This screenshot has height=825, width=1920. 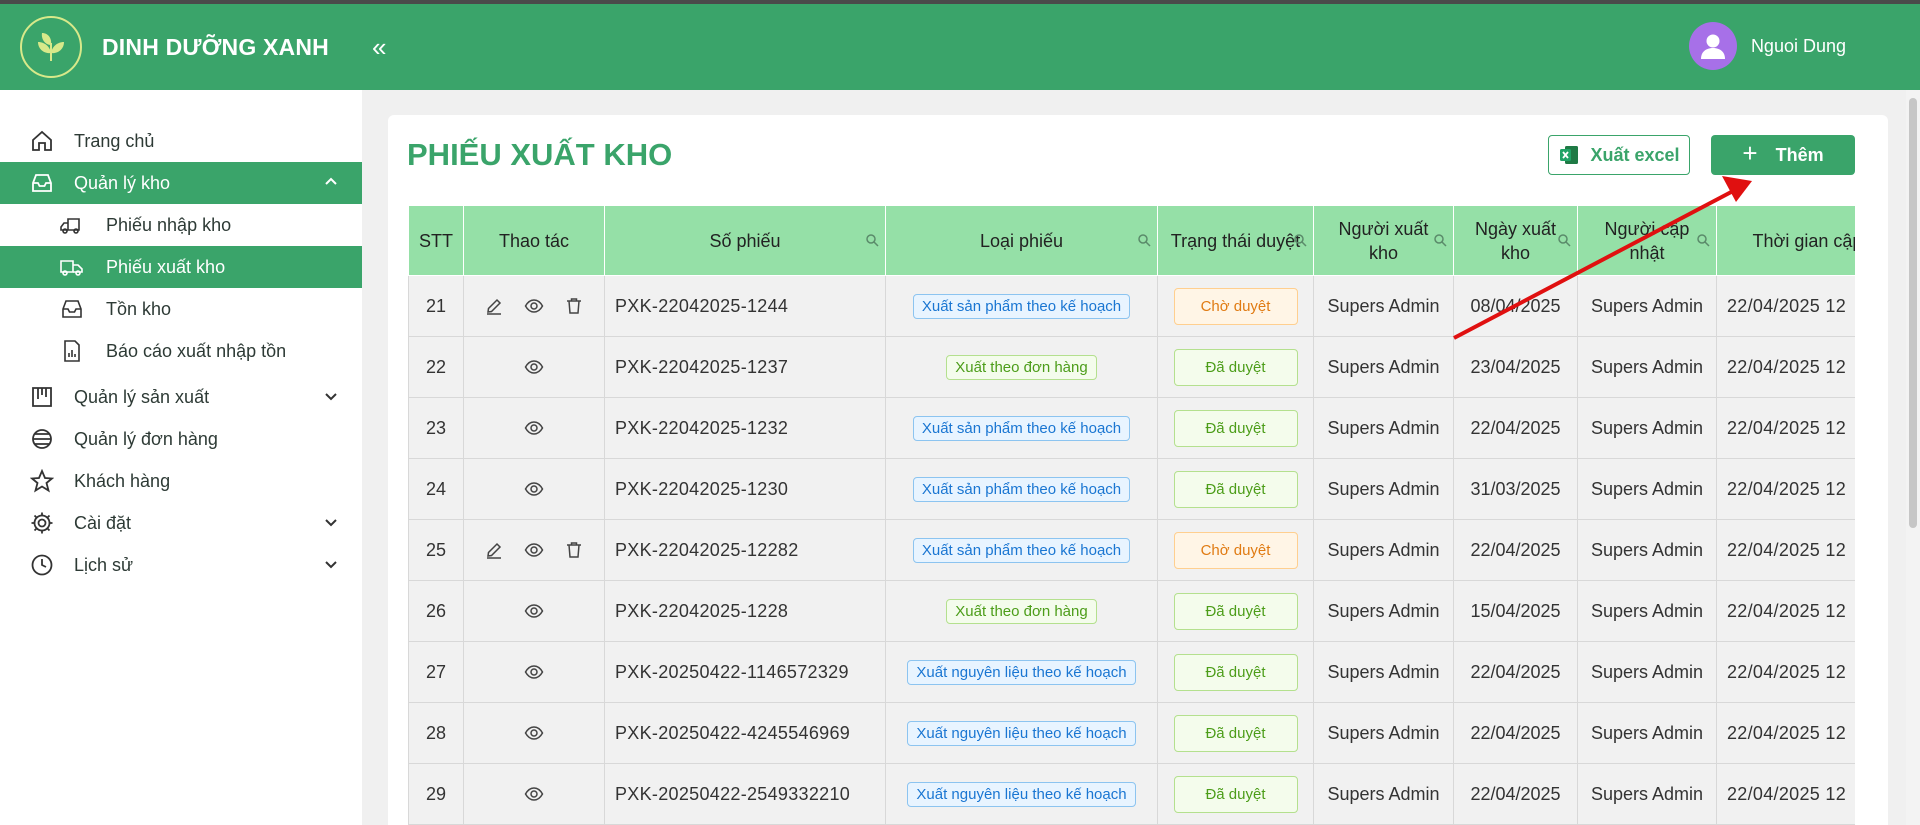 I want to click on user-icon, so click(x=1712, y=46).